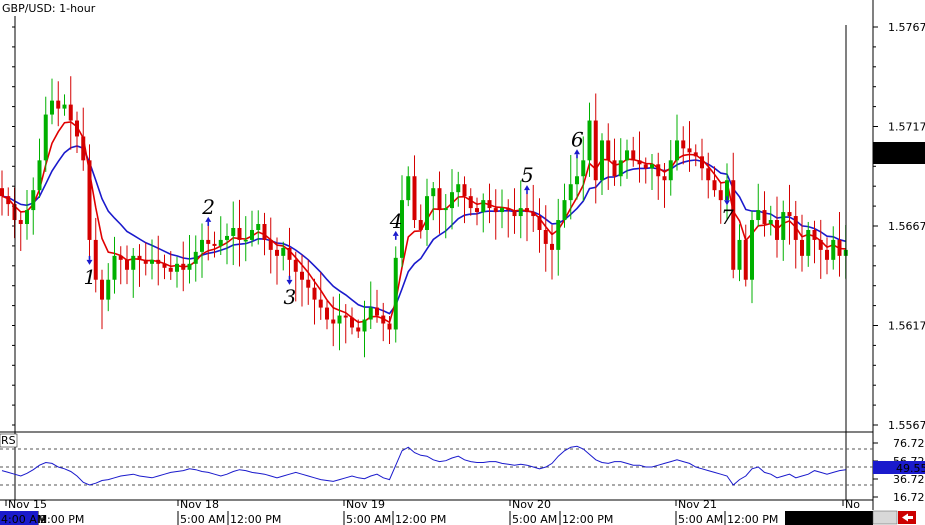 Image resolution: width=925 pixels, height=525 pixels. I want to click on price-tick-label: 1.5667, so click(906, 226).